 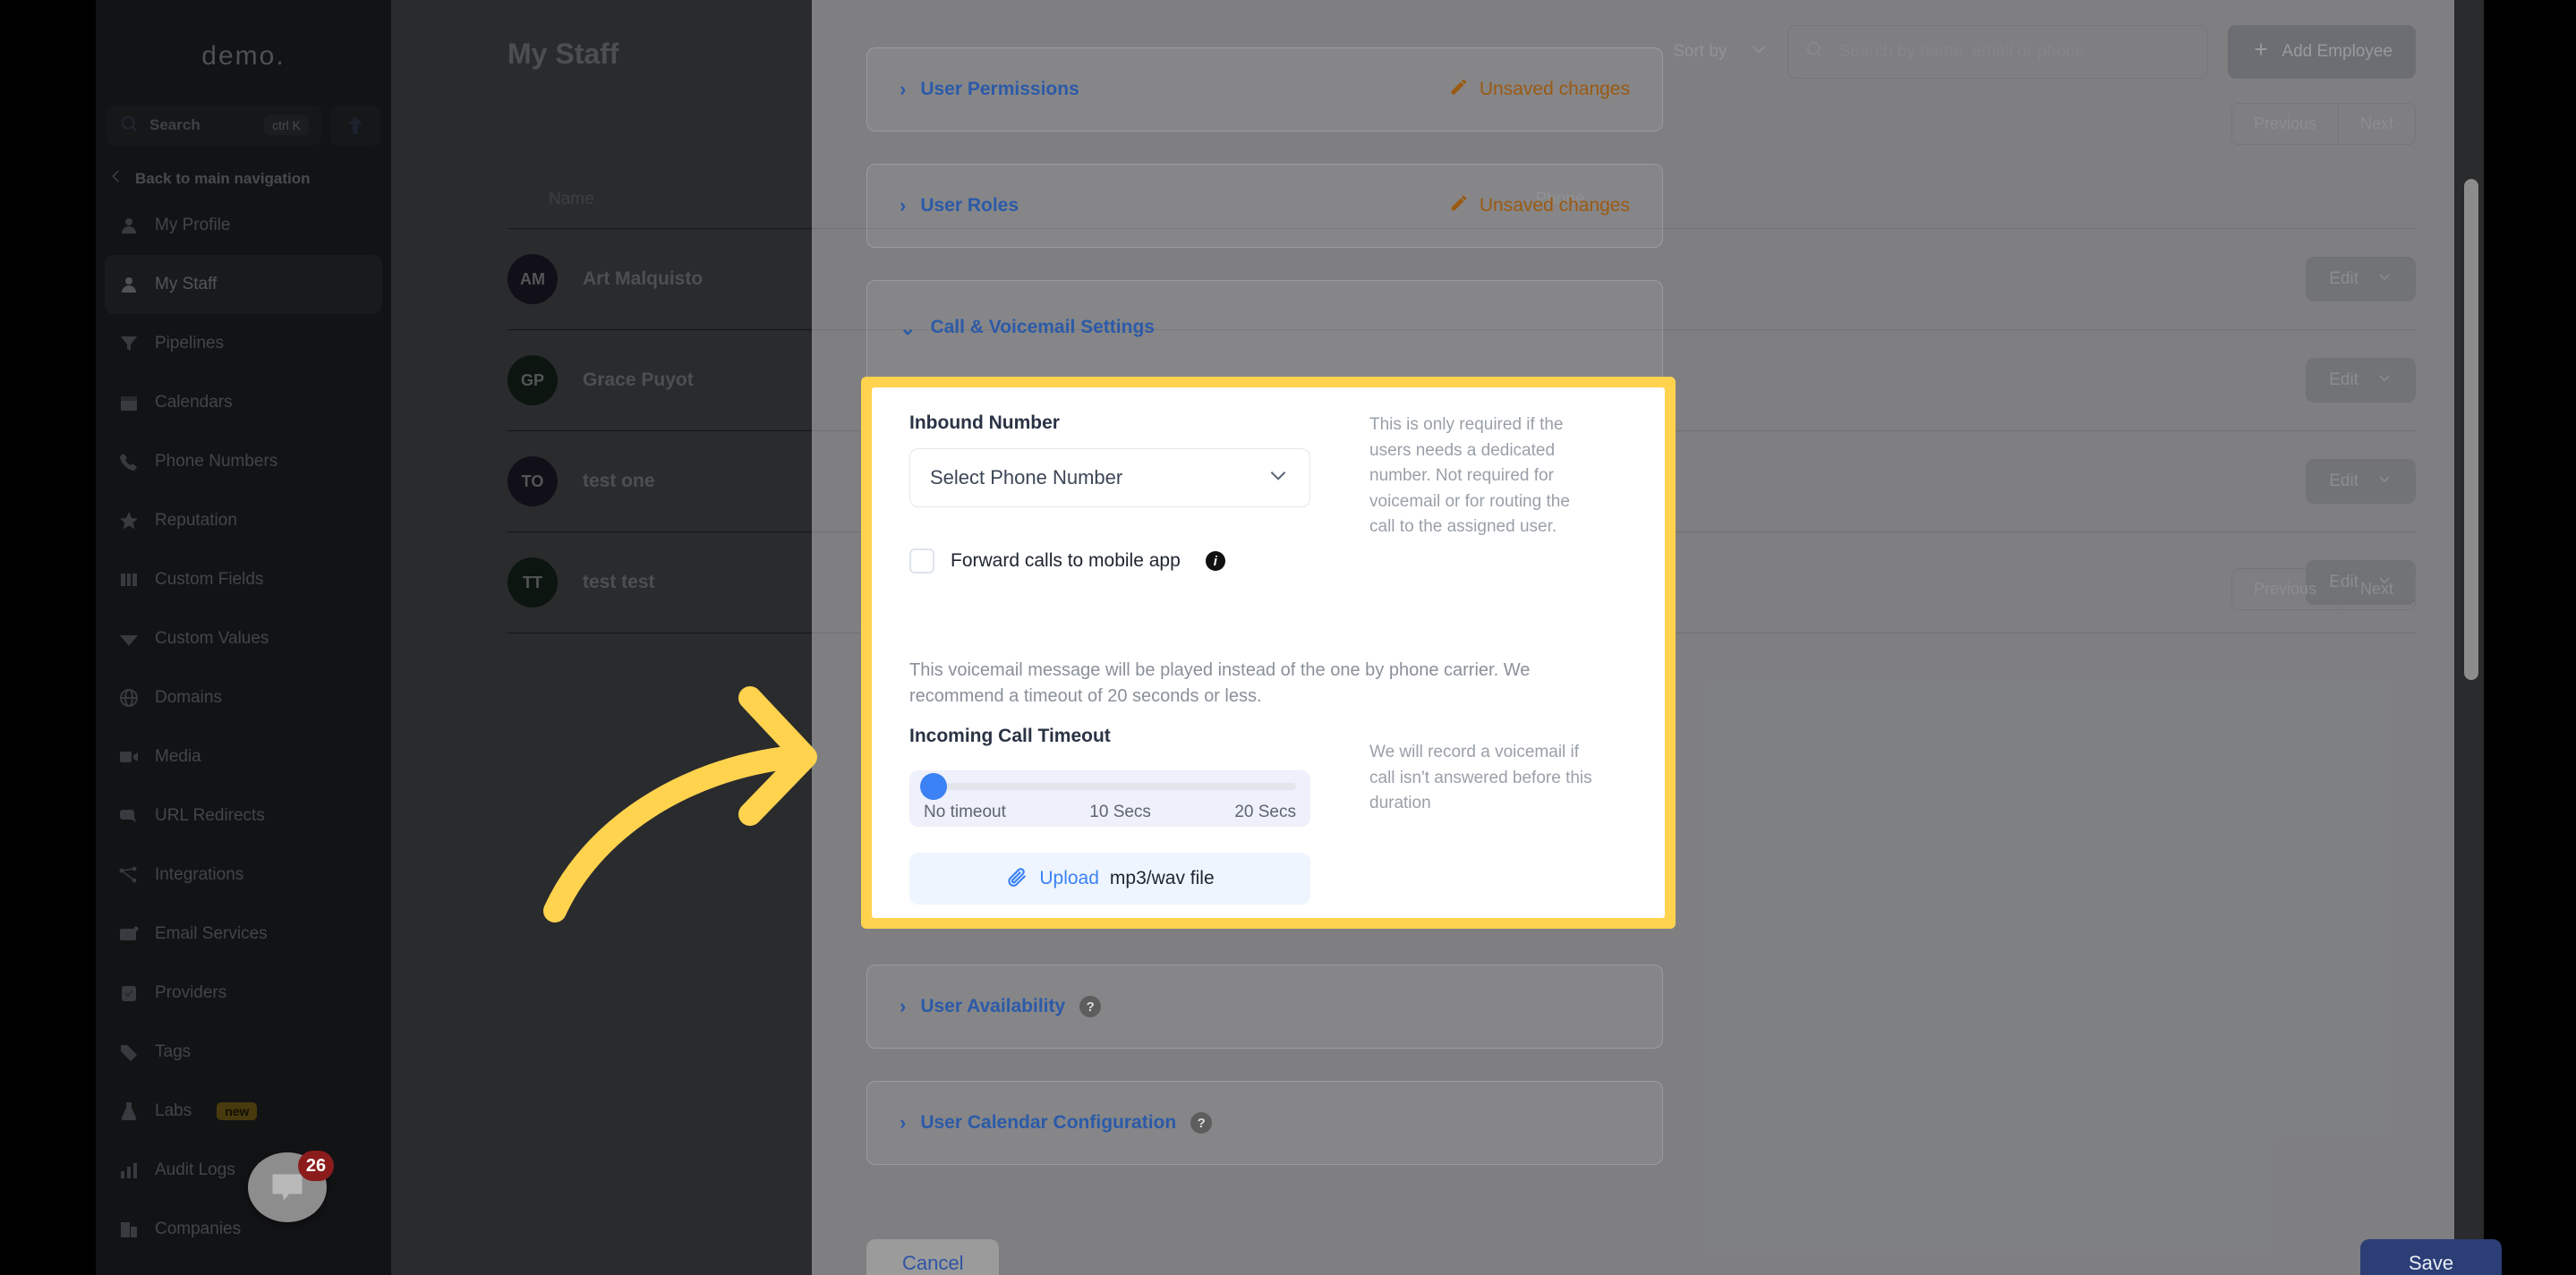 What do you see at coordinates (186, 284) in the screenshot?
I see `sidebar-item-label: My Staff` at bounding box center [186, 284].